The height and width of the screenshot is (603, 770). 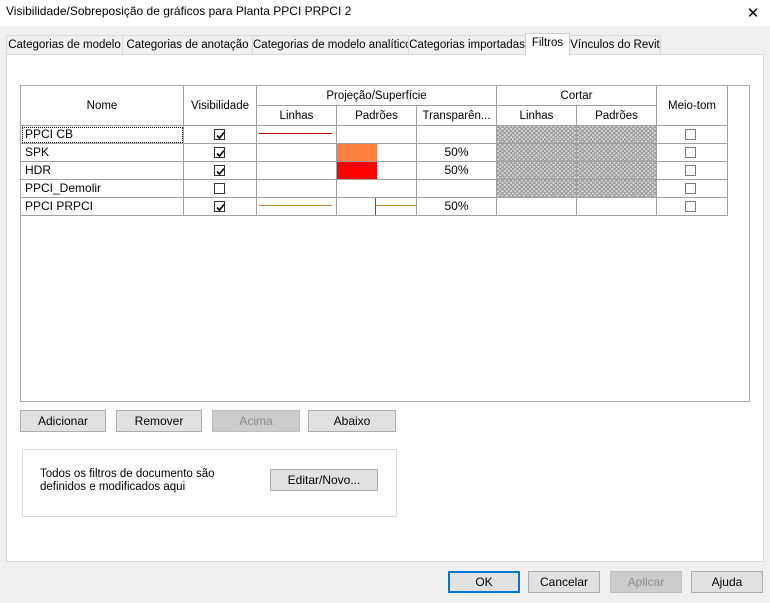 What do you see at coordinates (646, 582) in the screenshot?
I see `aplicar-button: Aplicar` at bounding box center [646, 582].